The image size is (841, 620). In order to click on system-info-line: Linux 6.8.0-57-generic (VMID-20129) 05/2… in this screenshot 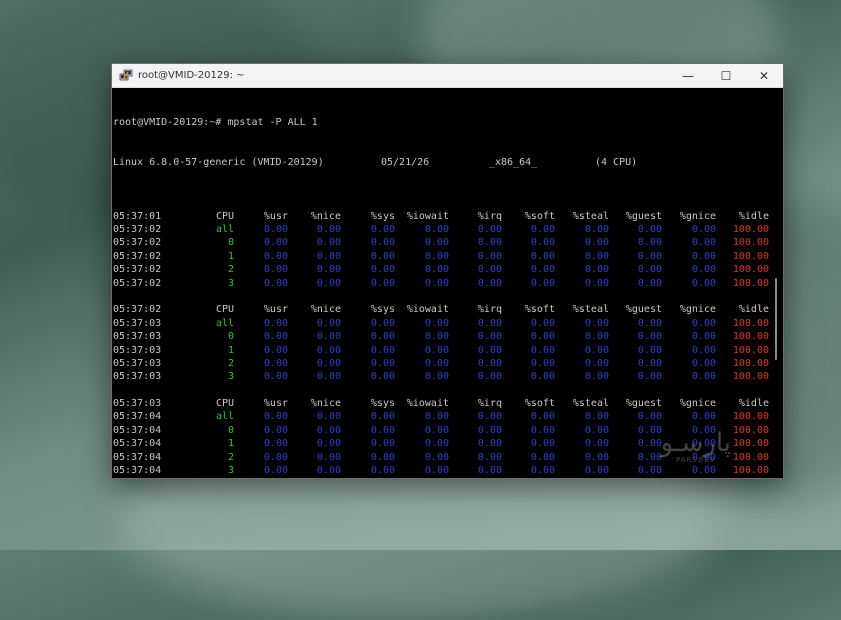, I will do `click(441, 162)`.